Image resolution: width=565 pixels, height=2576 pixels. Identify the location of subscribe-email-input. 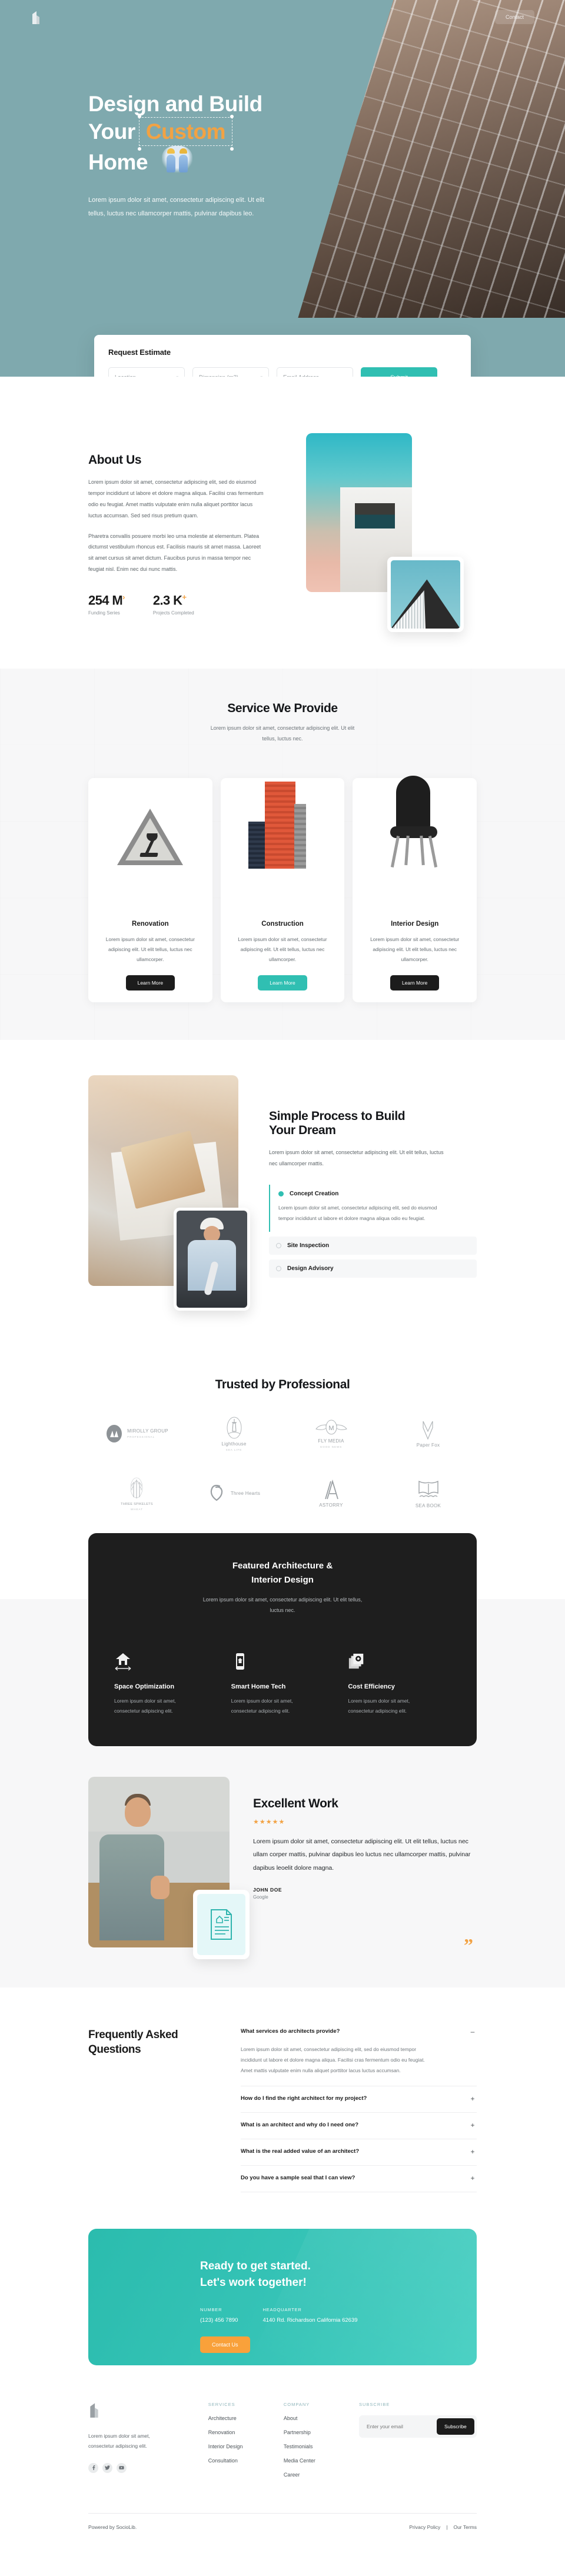
(399, 2426).